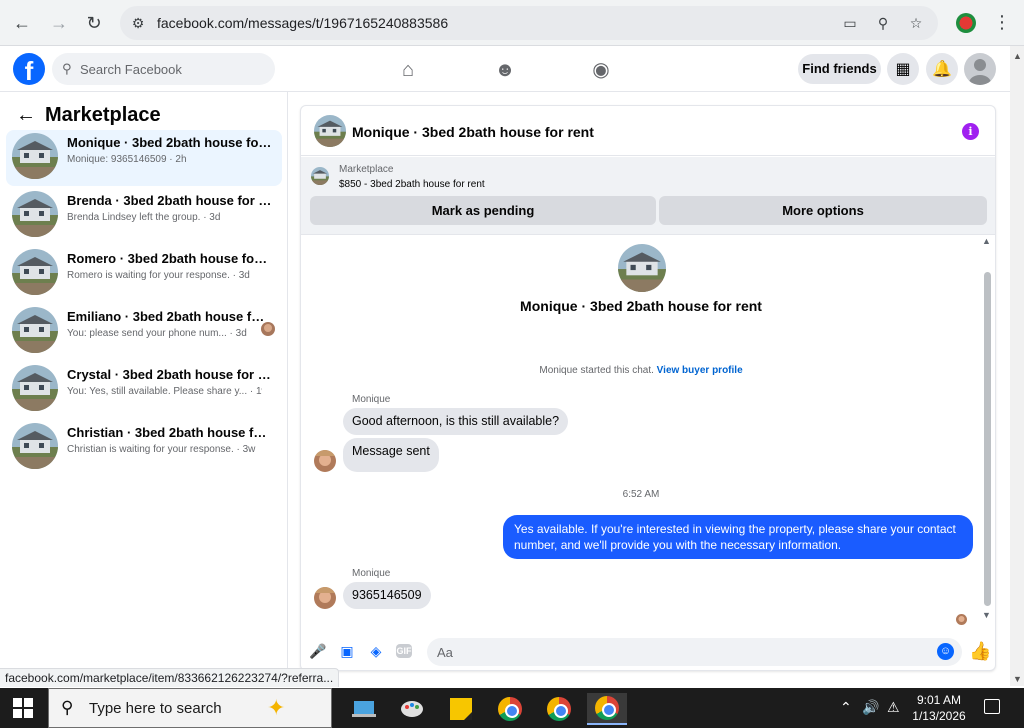 The height and width of the screenshot is (728, 1024). Describe the element at coordinates (157, 333) in the screenshot. I see `conversation-preview: You: please send your phone num... · 3d` at that location.